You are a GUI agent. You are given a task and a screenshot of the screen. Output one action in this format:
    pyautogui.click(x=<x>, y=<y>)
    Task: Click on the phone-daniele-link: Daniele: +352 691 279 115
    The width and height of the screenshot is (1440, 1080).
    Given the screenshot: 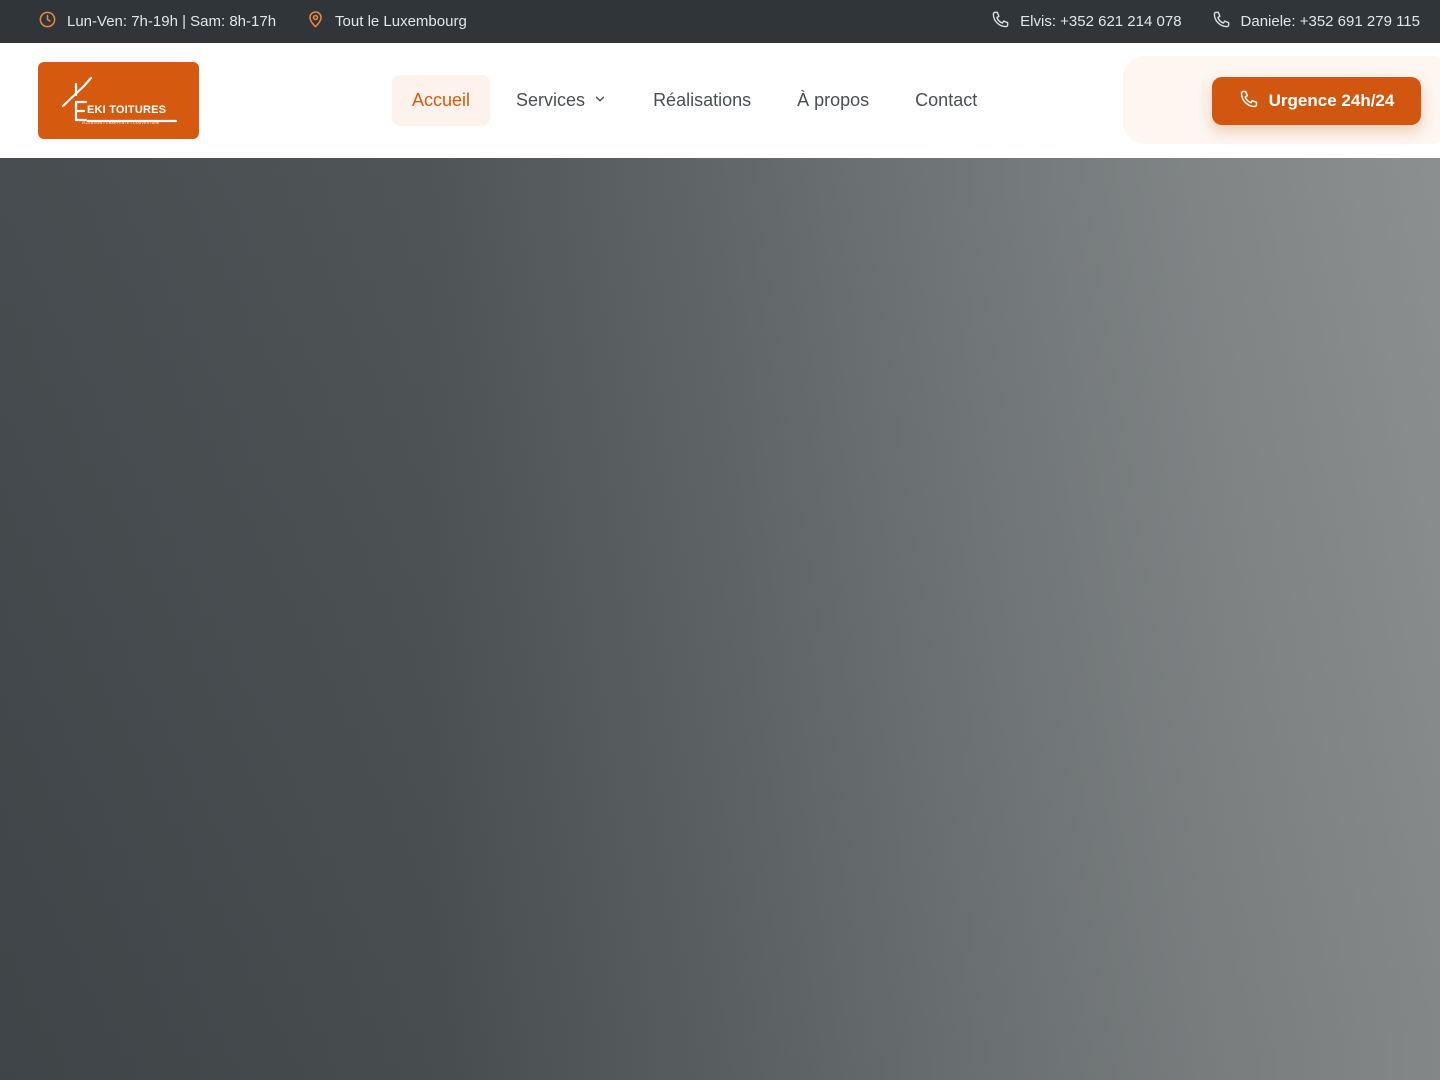 What is the action you would take?
    pyautogui.click(x=1316, y=21)
    